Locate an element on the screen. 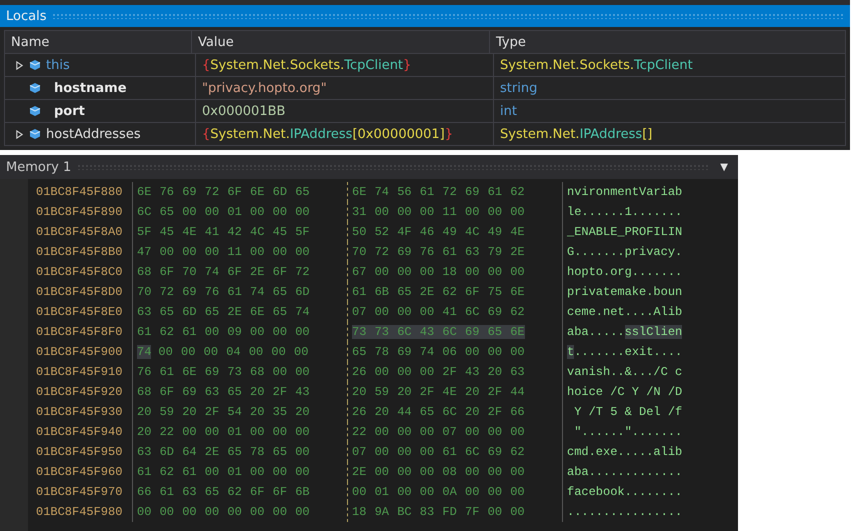 The image size is (854, 531). hex-bytes: 63 6D 64 2E 65 78 65 00 is located at coordinates (223, 452).